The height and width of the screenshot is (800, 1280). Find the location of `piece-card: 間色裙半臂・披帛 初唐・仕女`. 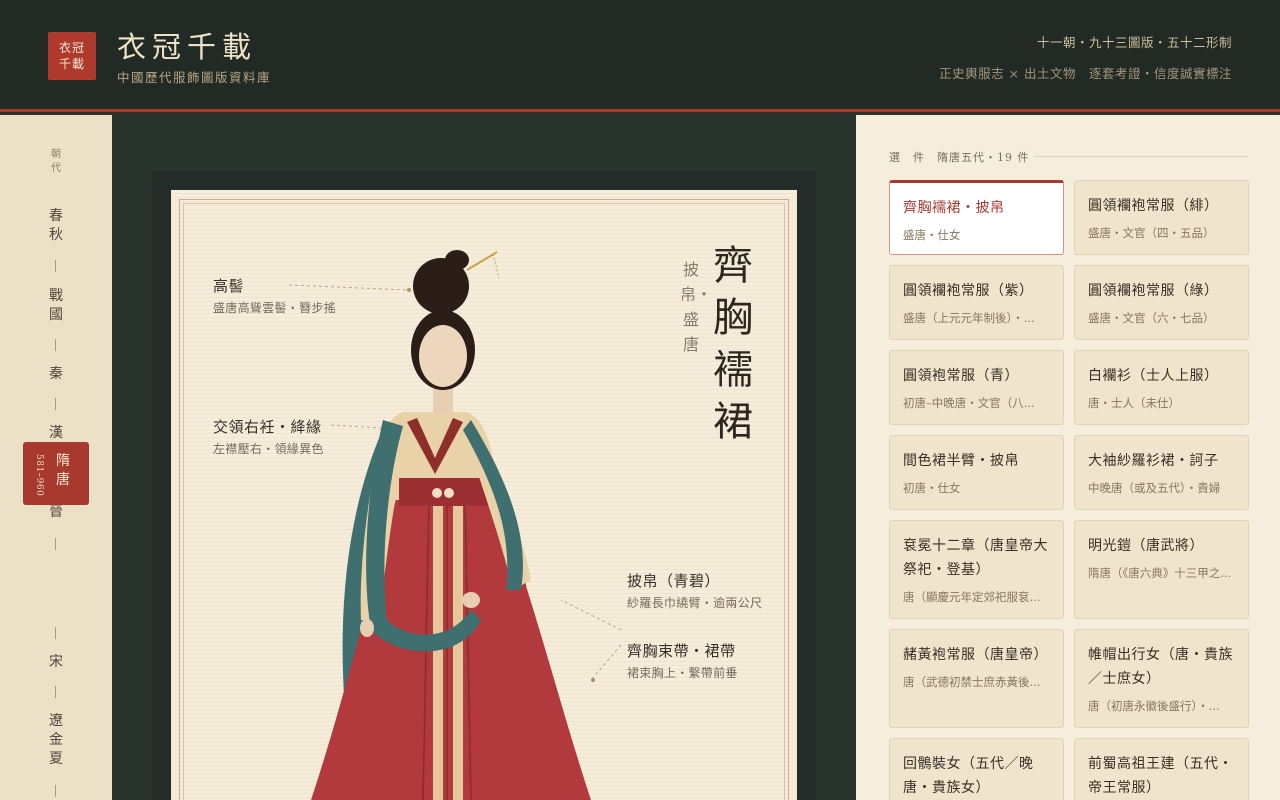

piece-card: 間色裙半臂・披帛 初唐・仕女 is located at coordinates (976, 472).